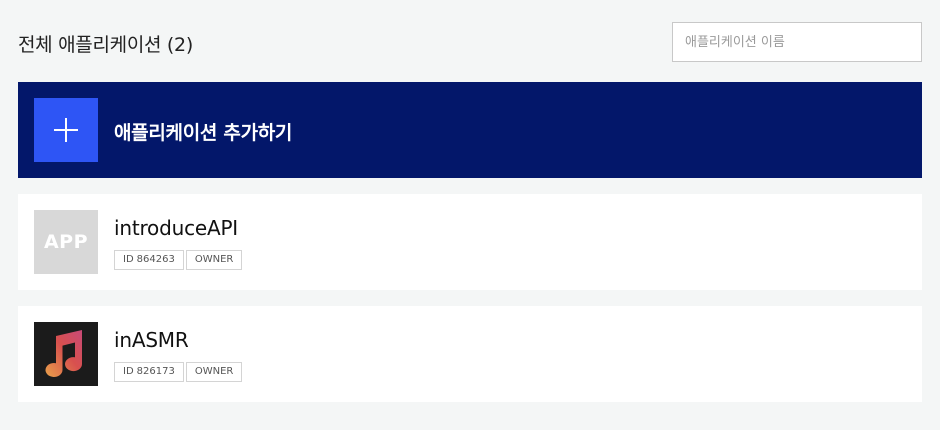 The height and width of the screenshot is (430, 940). What do you see at coordinates (66, 130) in the screenshot?
I see `plus-icon` at bounding box center [66, 130].